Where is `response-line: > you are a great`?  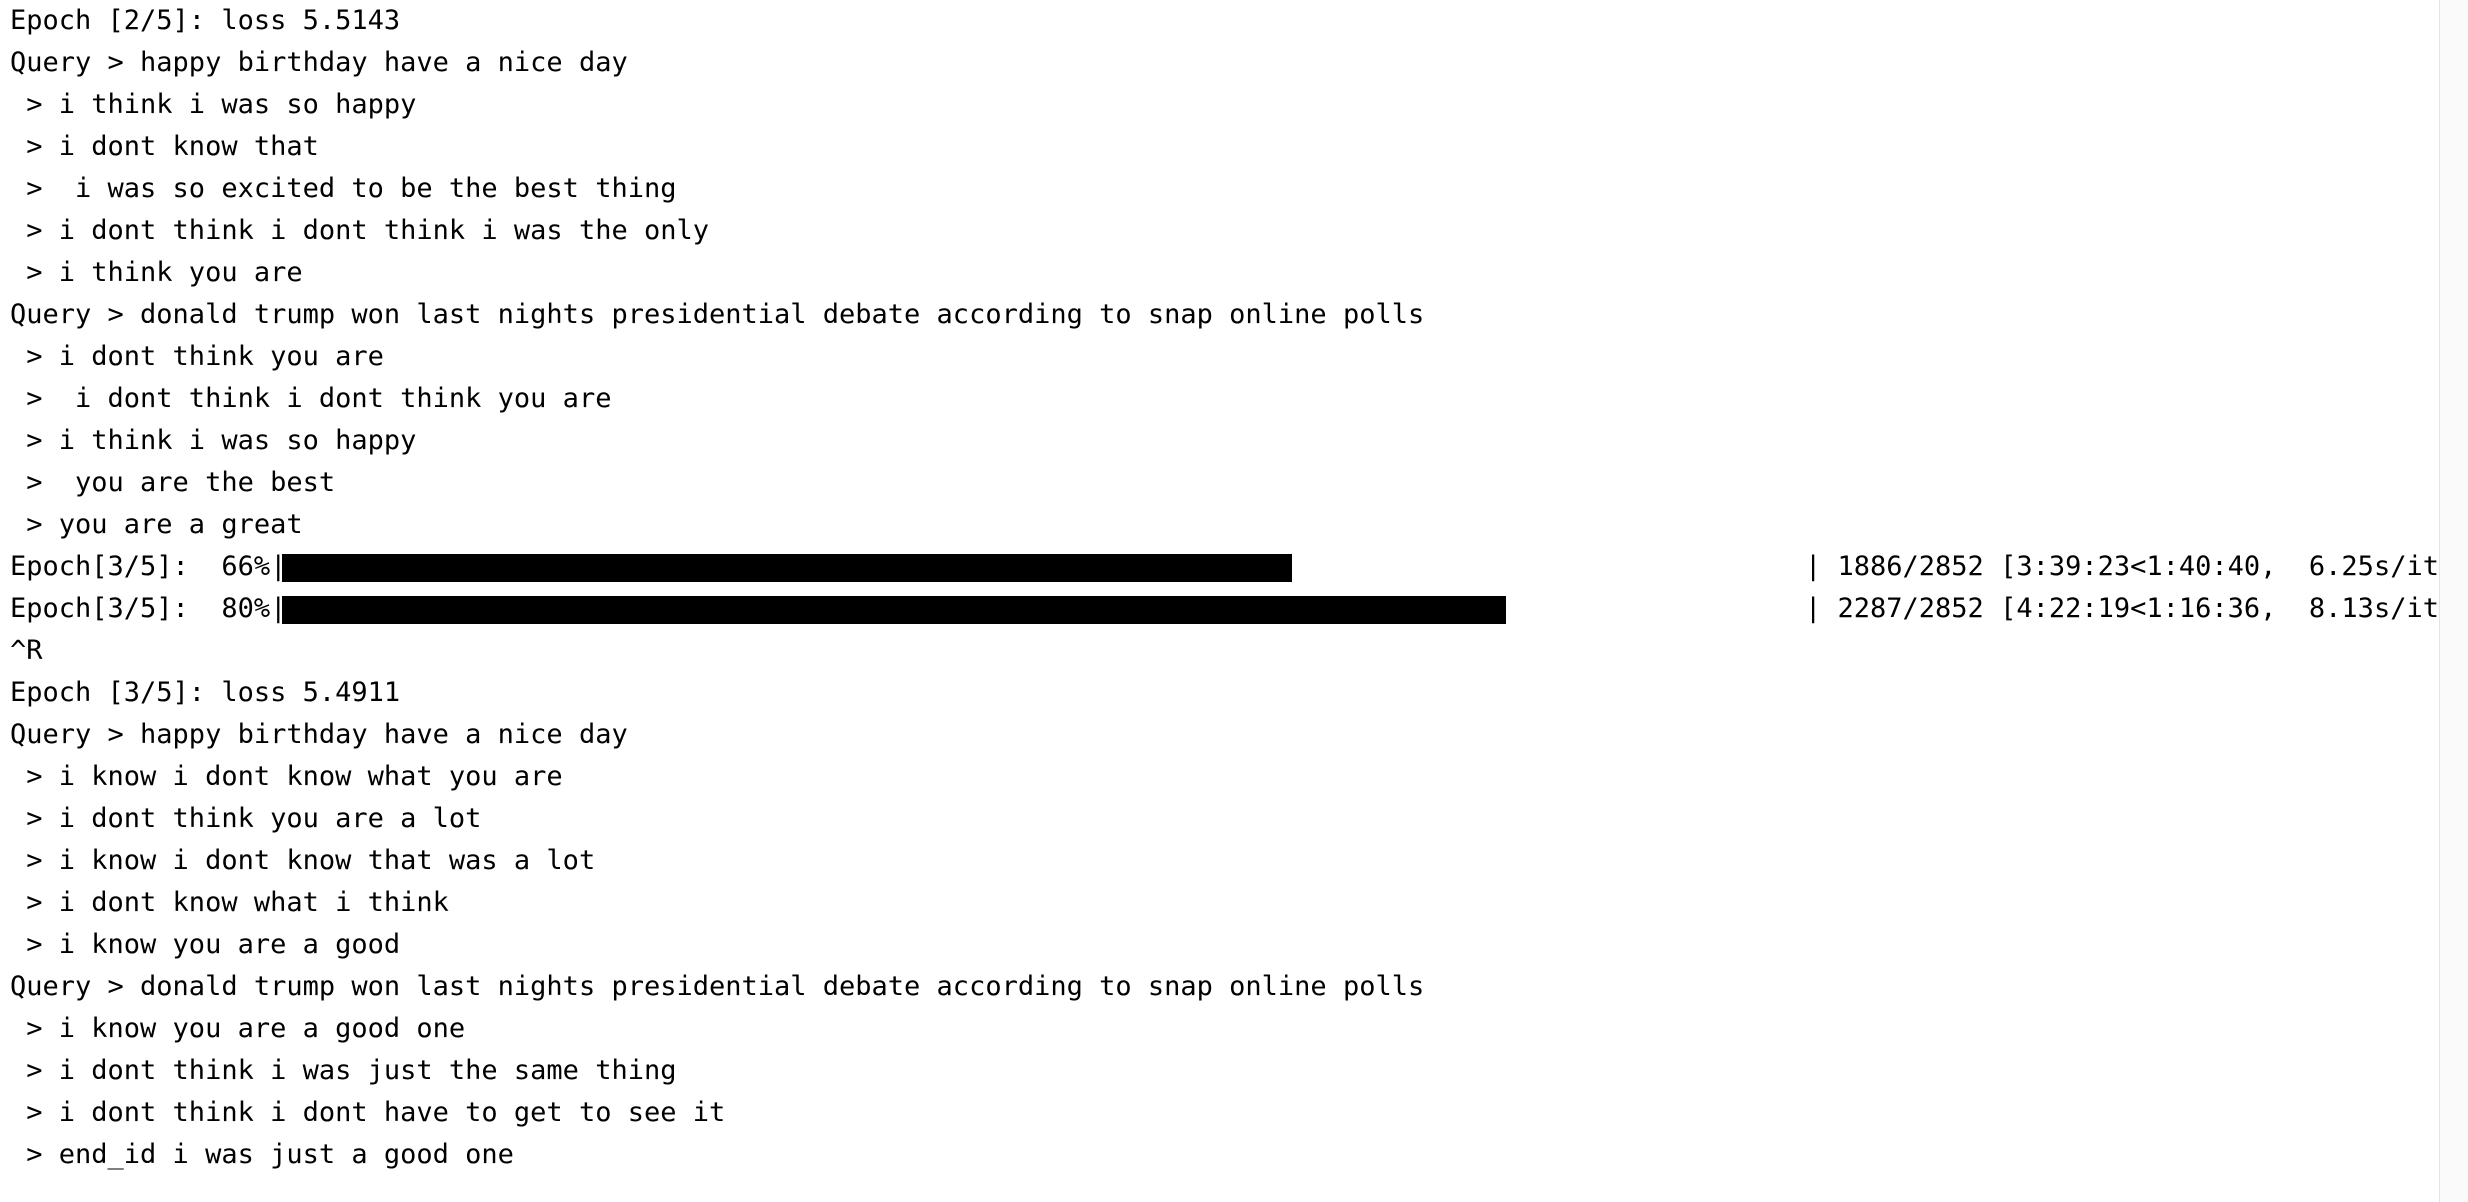 response-line: > you are a great is located at coordinates (156, 524).